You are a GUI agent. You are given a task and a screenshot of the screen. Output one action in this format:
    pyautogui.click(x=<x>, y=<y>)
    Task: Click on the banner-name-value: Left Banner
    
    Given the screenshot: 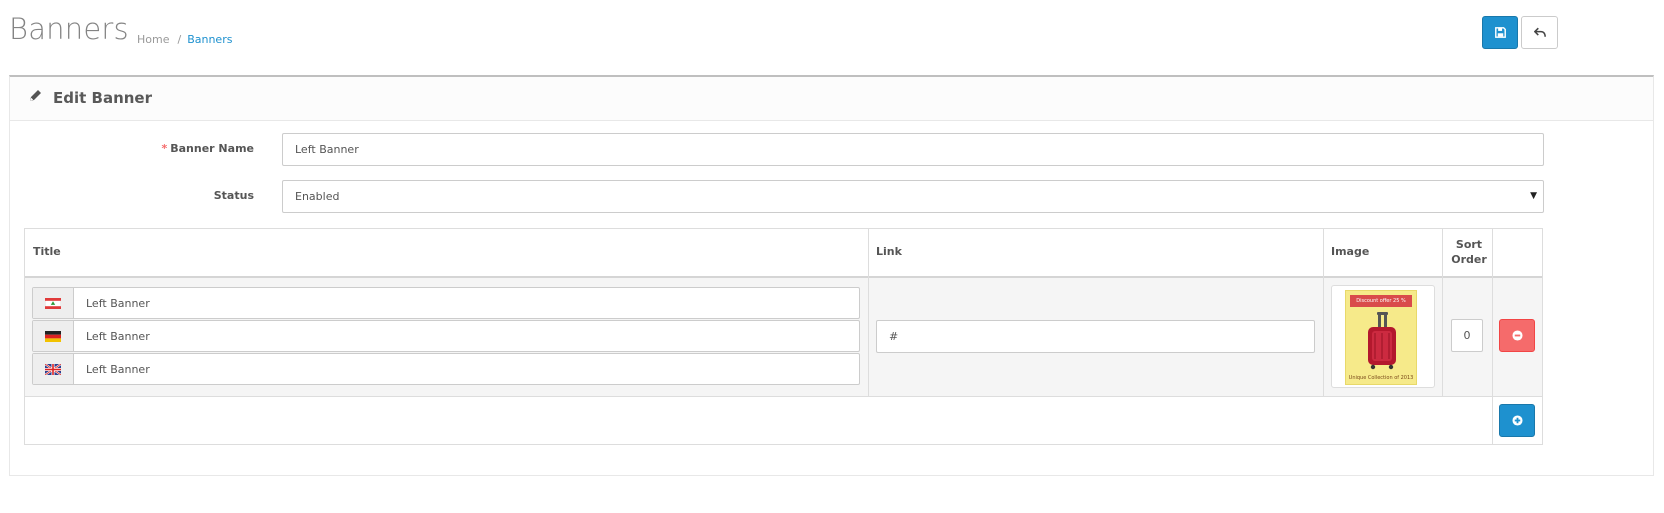 What is the action you would take?
    pyautogui.click(x=327, y=149)
    